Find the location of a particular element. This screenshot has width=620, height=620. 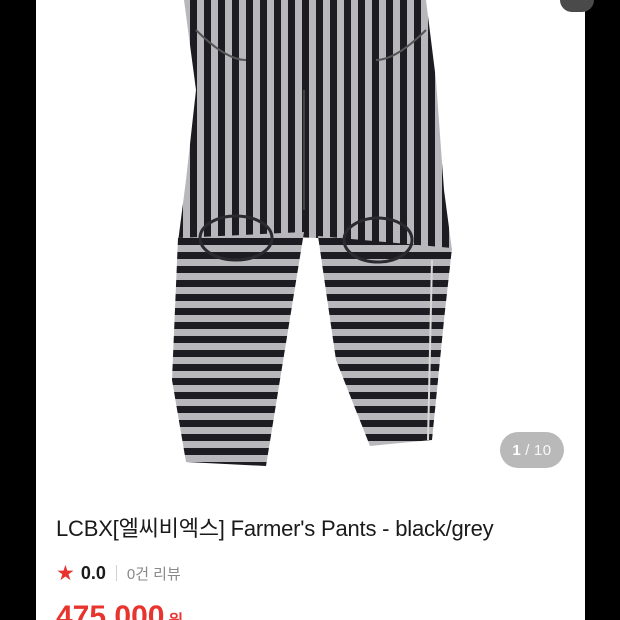

total-image-count: 10 is located at coordinates (542, 450).